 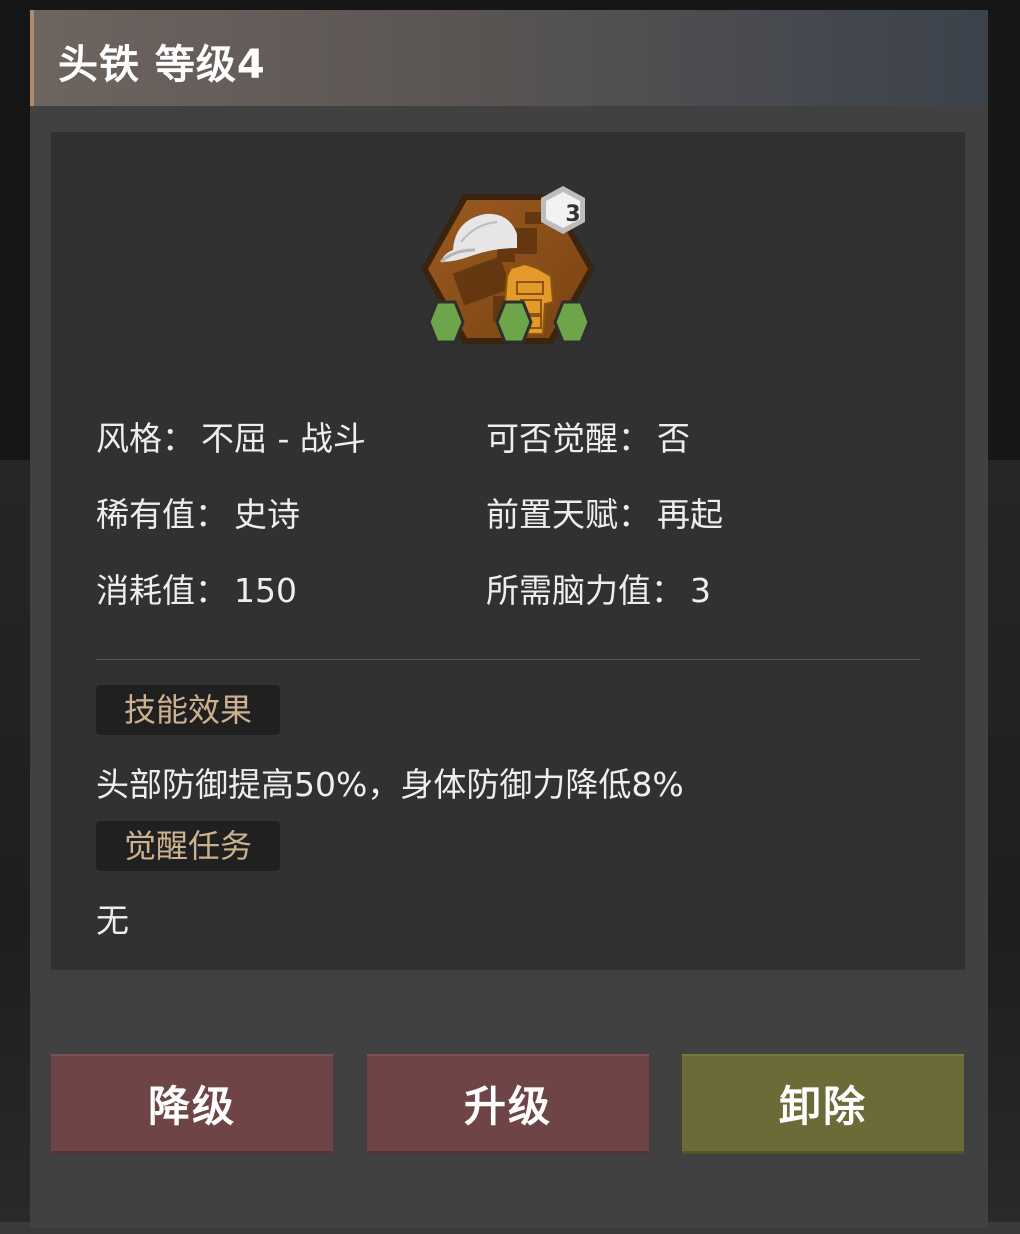 What do you see at coordinates (823, 1104) in the screenshot?
I see `remove-button: 卸除` at bounding box center [823, 1104].